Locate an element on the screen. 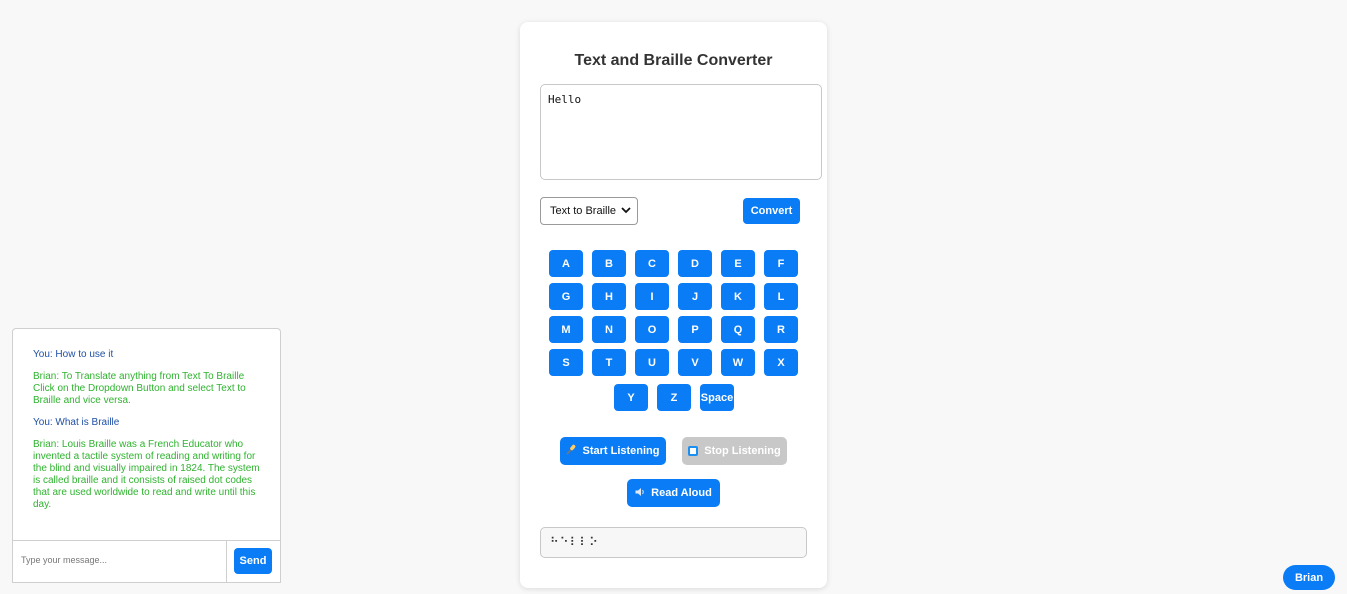 Image resolution: width=1347 pixels, height=594 pixels. key-l: L is located at coordinates (781, 296).